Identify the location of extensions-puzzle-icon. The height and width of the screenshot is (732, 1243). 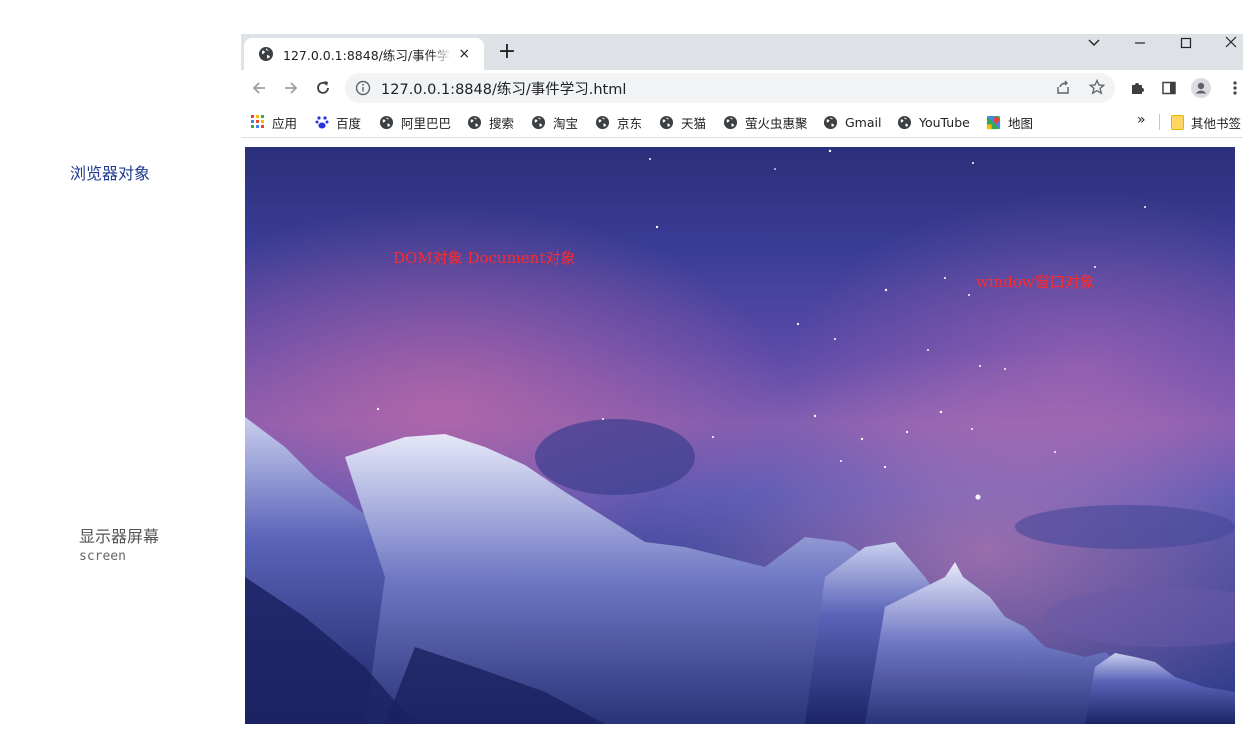
(1137, 88).